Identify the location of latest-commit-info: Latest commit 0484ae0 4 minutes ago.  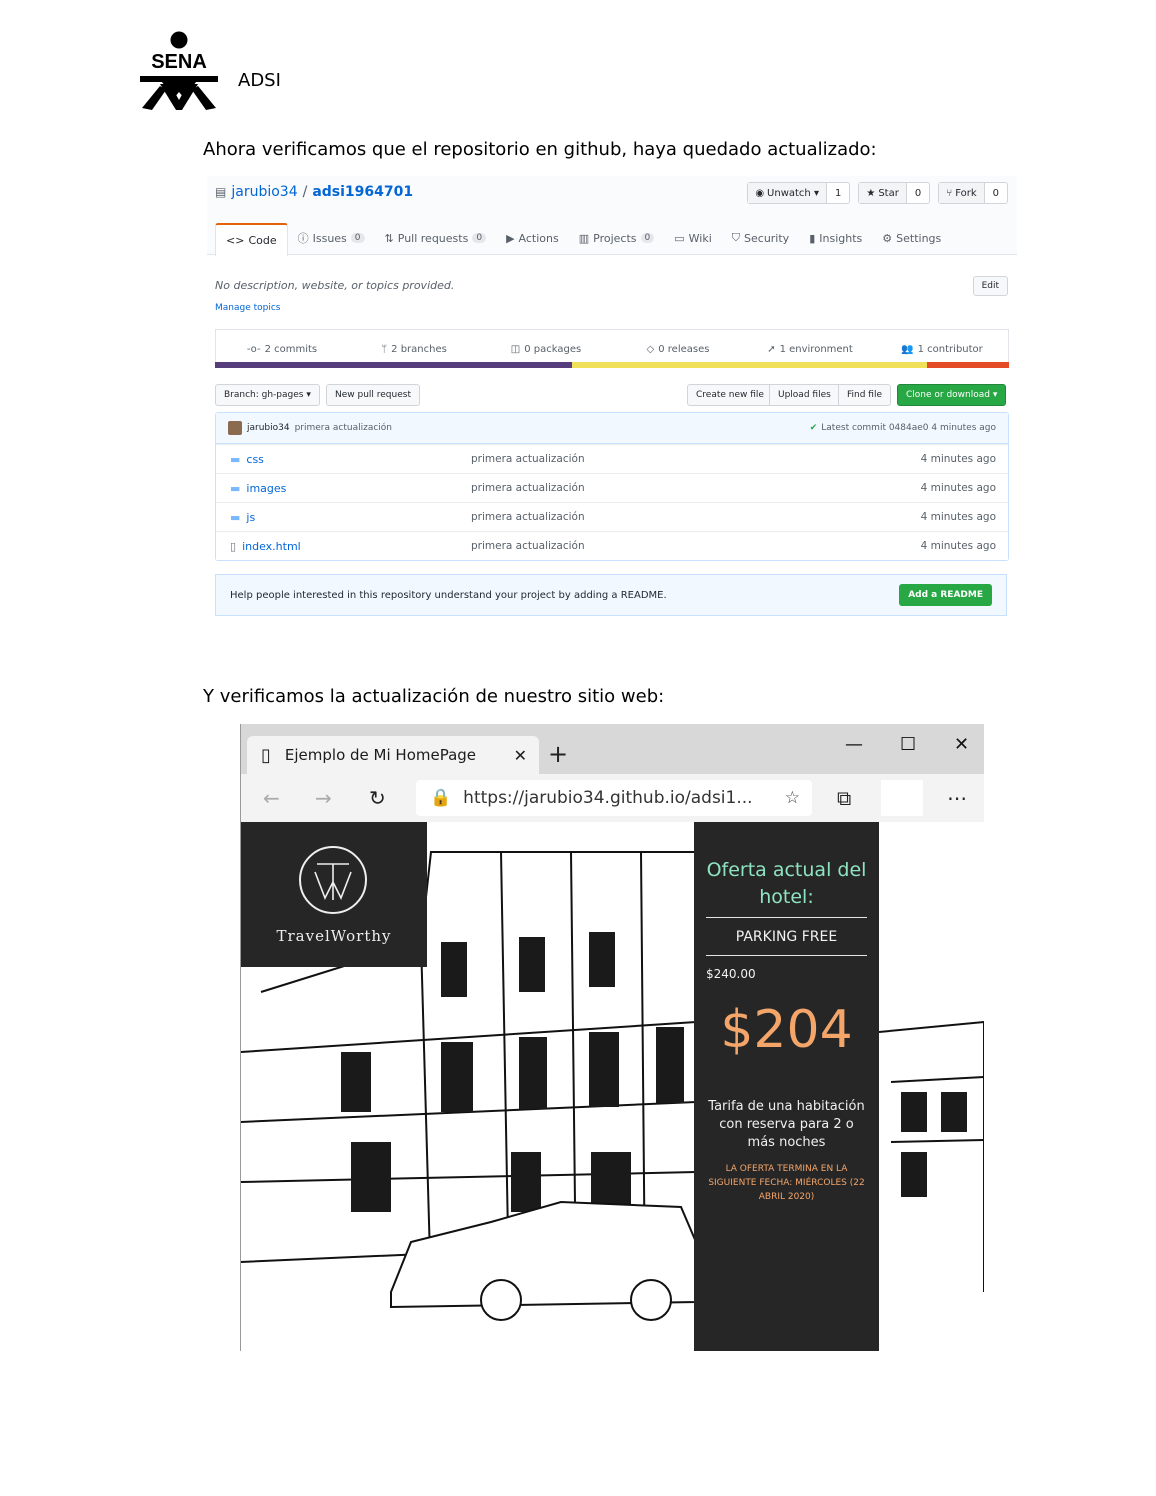
(908, 428).